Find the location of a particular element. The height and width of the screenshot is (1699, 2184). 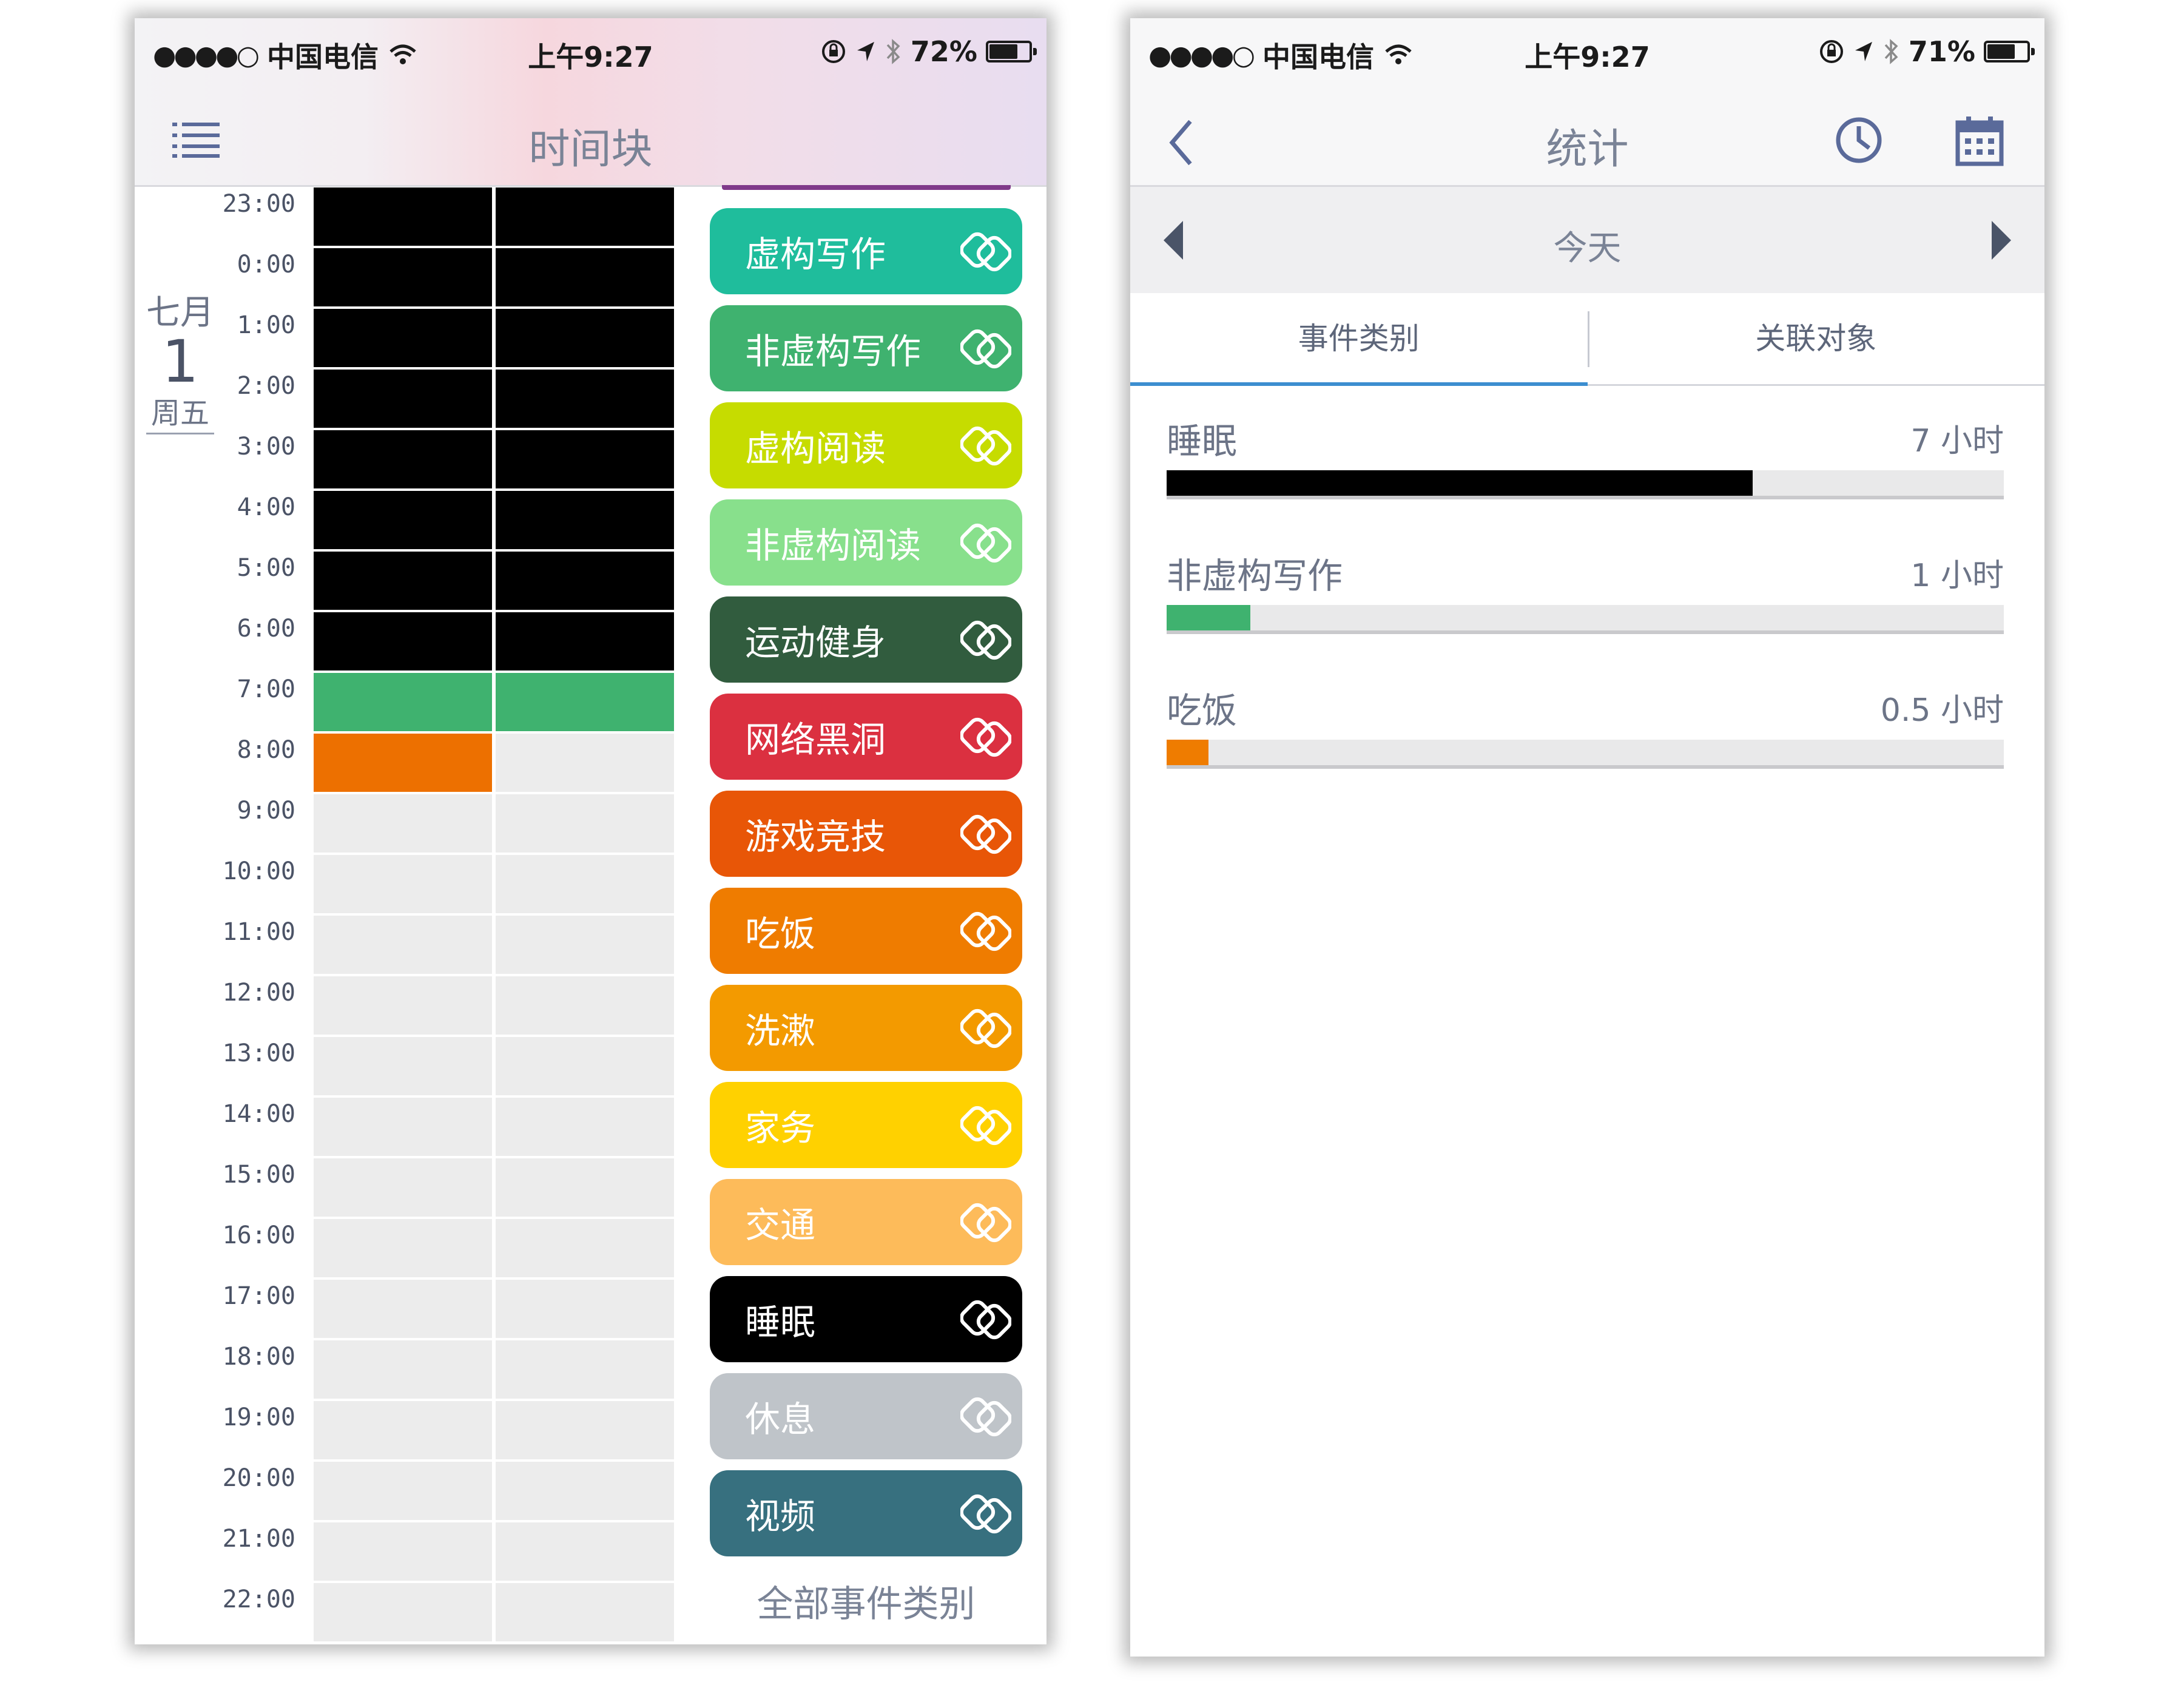

category-button: 非虚构写作 is located at coordinates (866, 348).